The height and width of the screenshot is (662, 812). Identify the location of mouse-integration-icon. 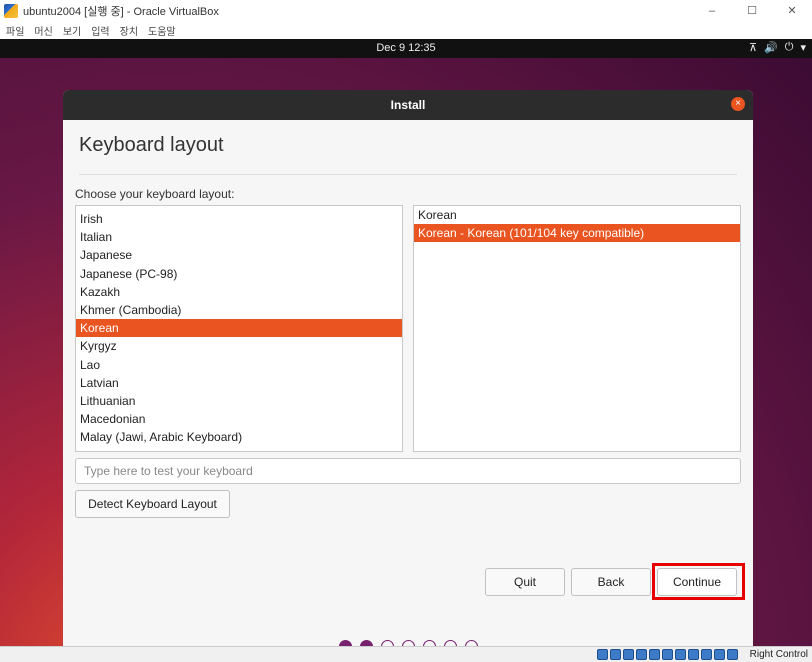
(732, 654).